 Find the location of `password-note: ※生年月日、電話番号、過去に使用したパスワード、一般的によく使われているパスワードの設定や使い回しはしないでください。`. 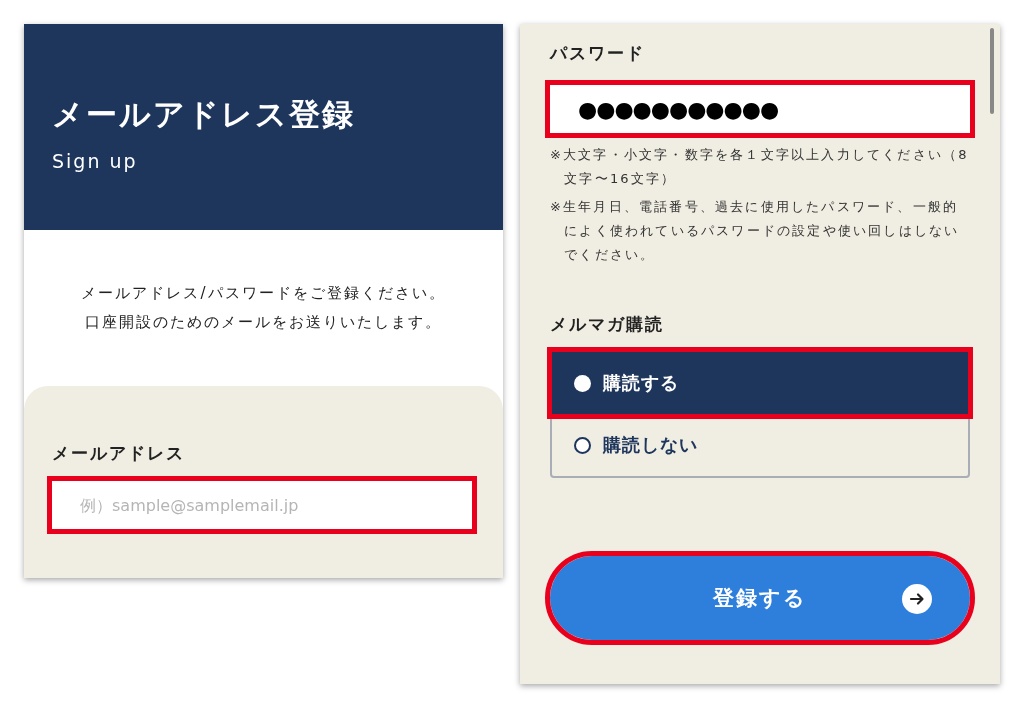

password-note: ※生年月日、電話番号、過去に使用したパスワード、一般的によく使われているパスワードの設定や使い回しはしないでください。 is located at coordinates (755, 231).